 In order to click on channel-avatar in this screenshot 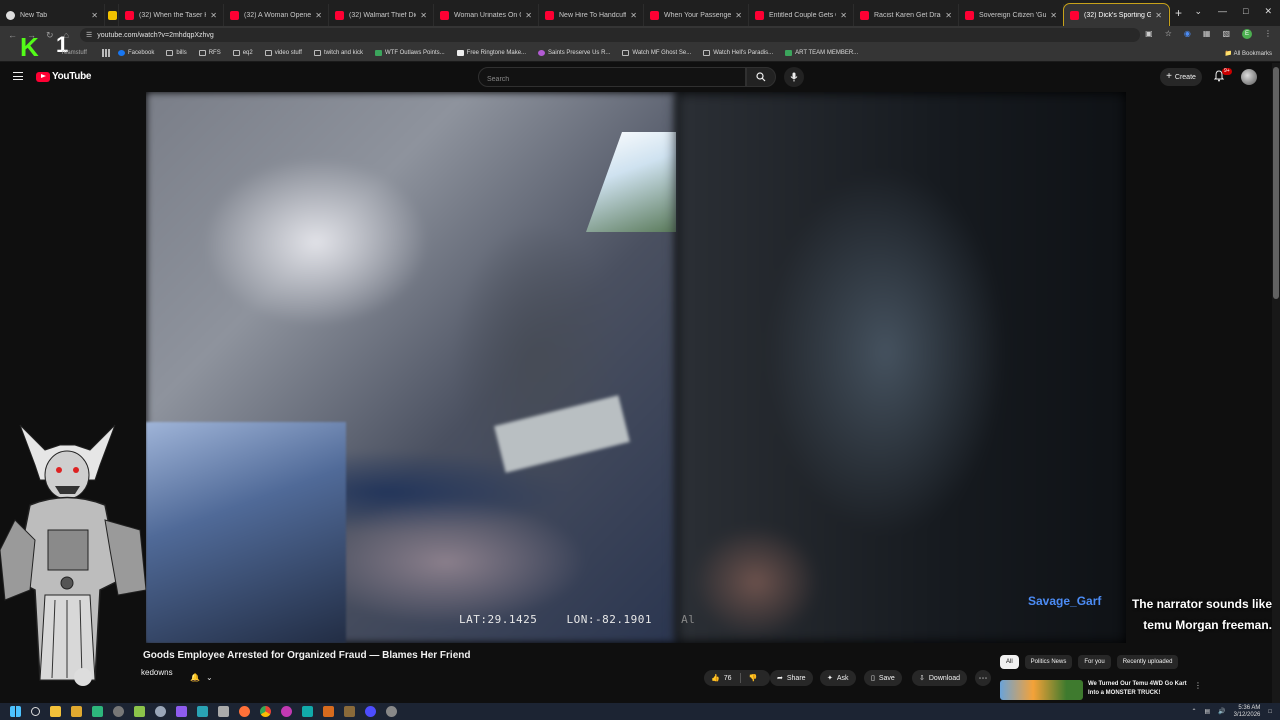, I will do `click(83, 677)`.